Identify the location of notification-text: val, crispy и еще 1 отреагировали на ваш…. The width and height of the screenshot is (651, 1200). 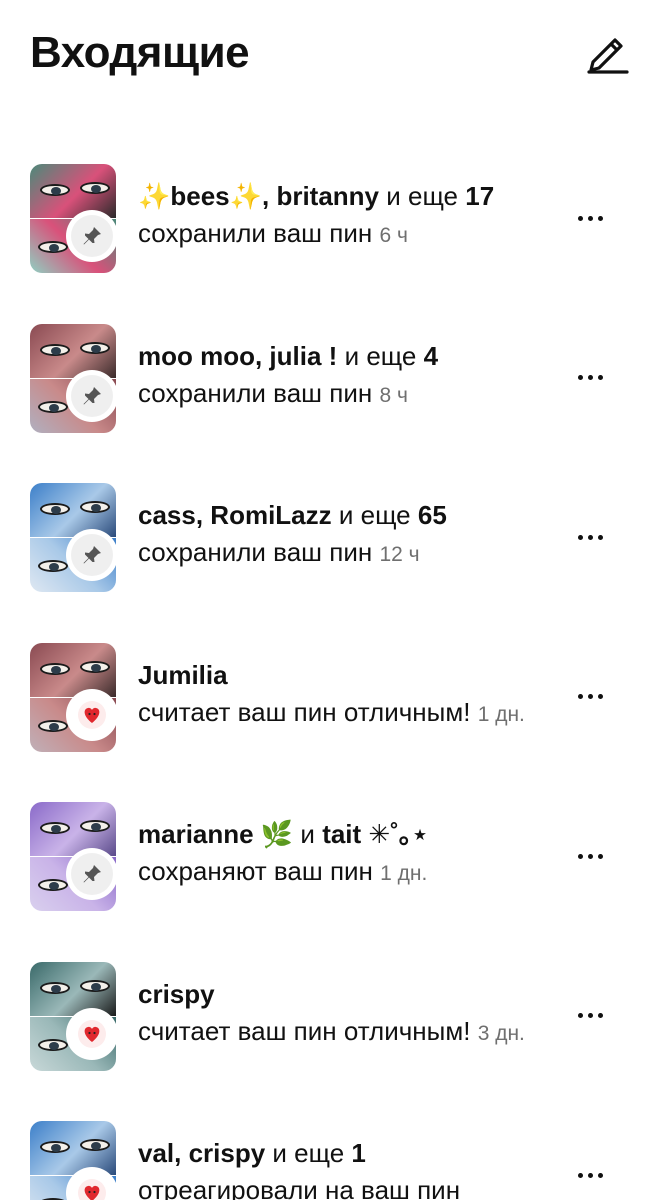
(348, 1167).